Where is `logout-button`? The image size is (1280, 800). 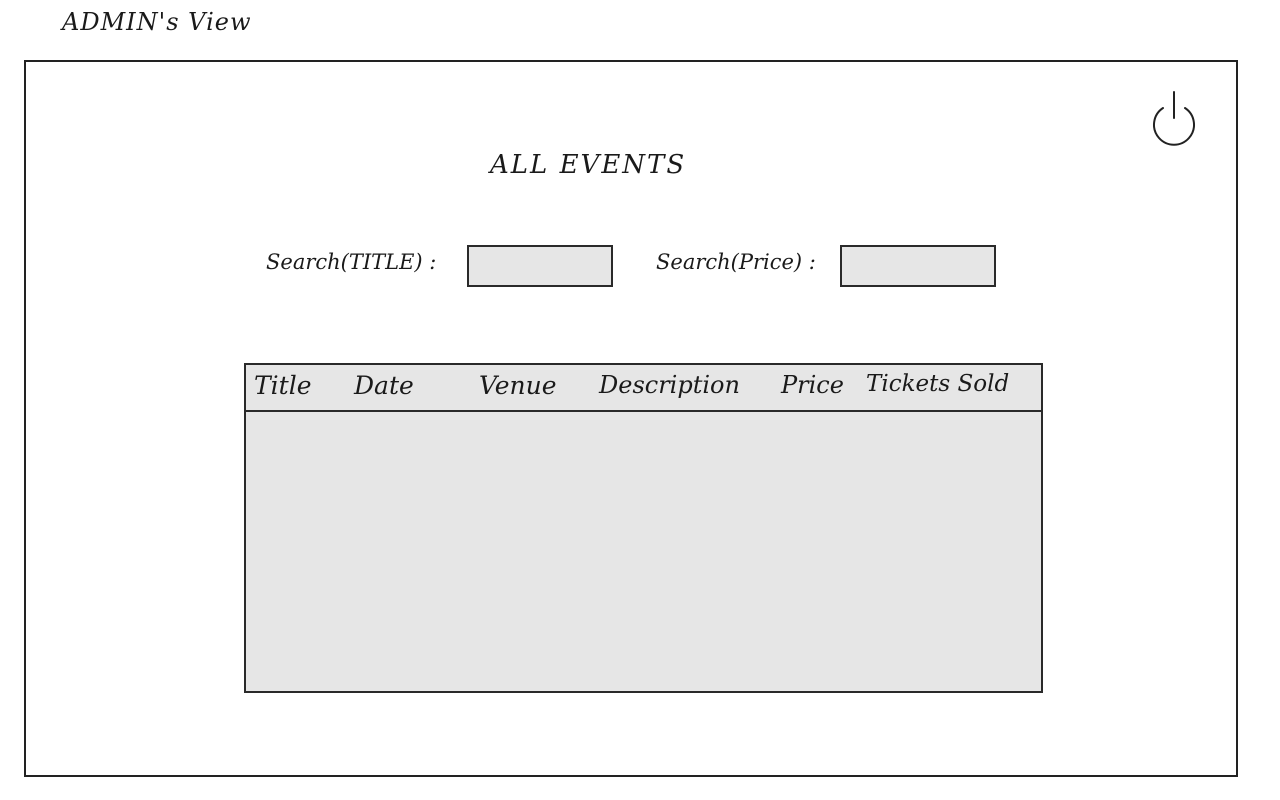 logout-button is located at coordinates (1174, 117).